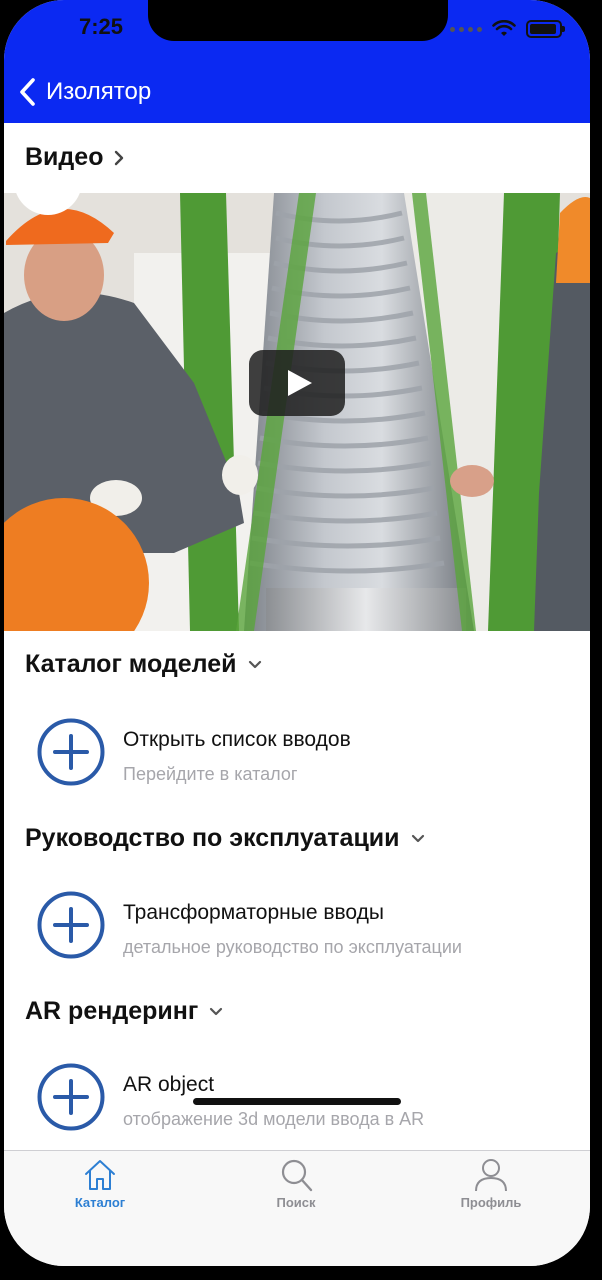  What do you see at coordinates (491, 1175) in the screenshot?
I see `profile-icon` at bounding box center [491, 1175].